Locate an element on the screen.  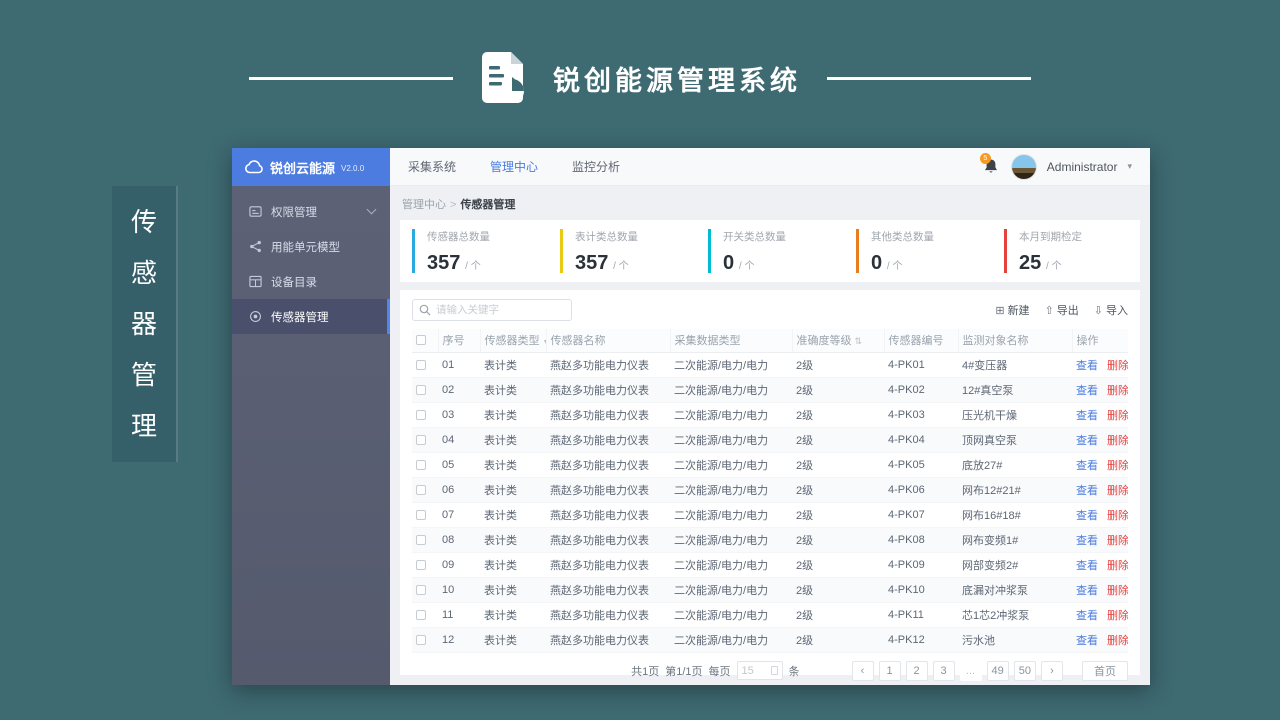
sensor-code: 4-PK08 is located at coordinates (921, 540).